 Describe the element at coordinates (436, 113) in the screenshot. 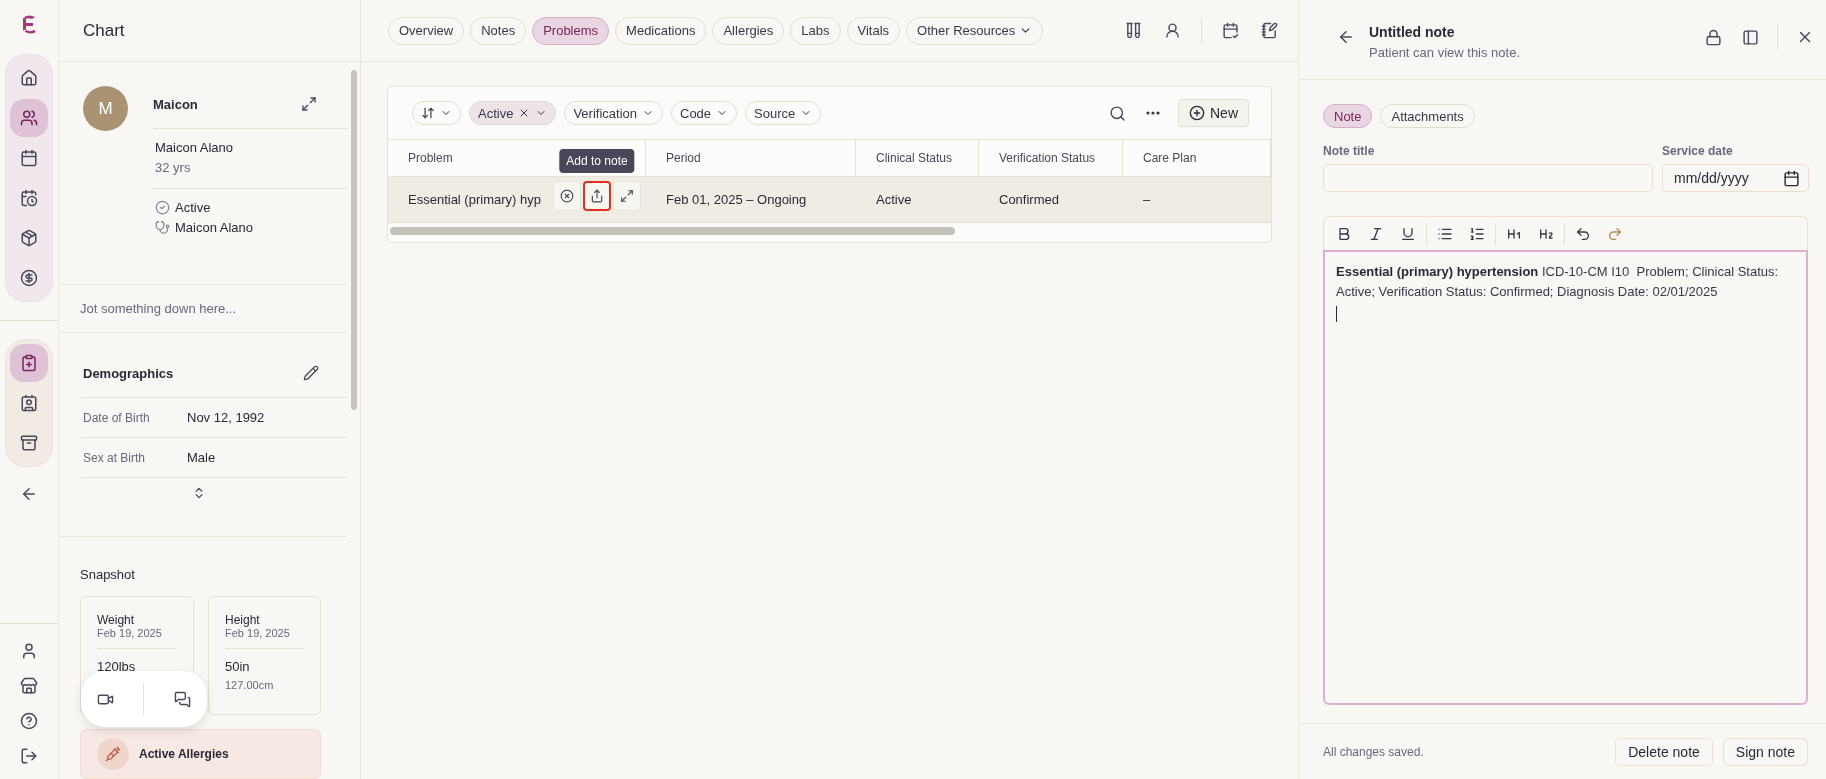

I see `sort-button` at that location.